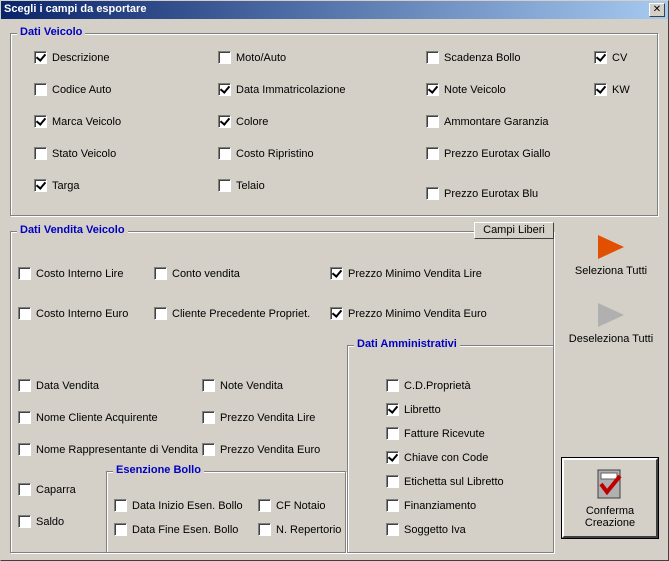 Image resolution: width=669 pixels, height=561 pixels. Describe the element at coordinates (57, 185) in the screenshot. I see `checkbox-targa: Targa` at that location.